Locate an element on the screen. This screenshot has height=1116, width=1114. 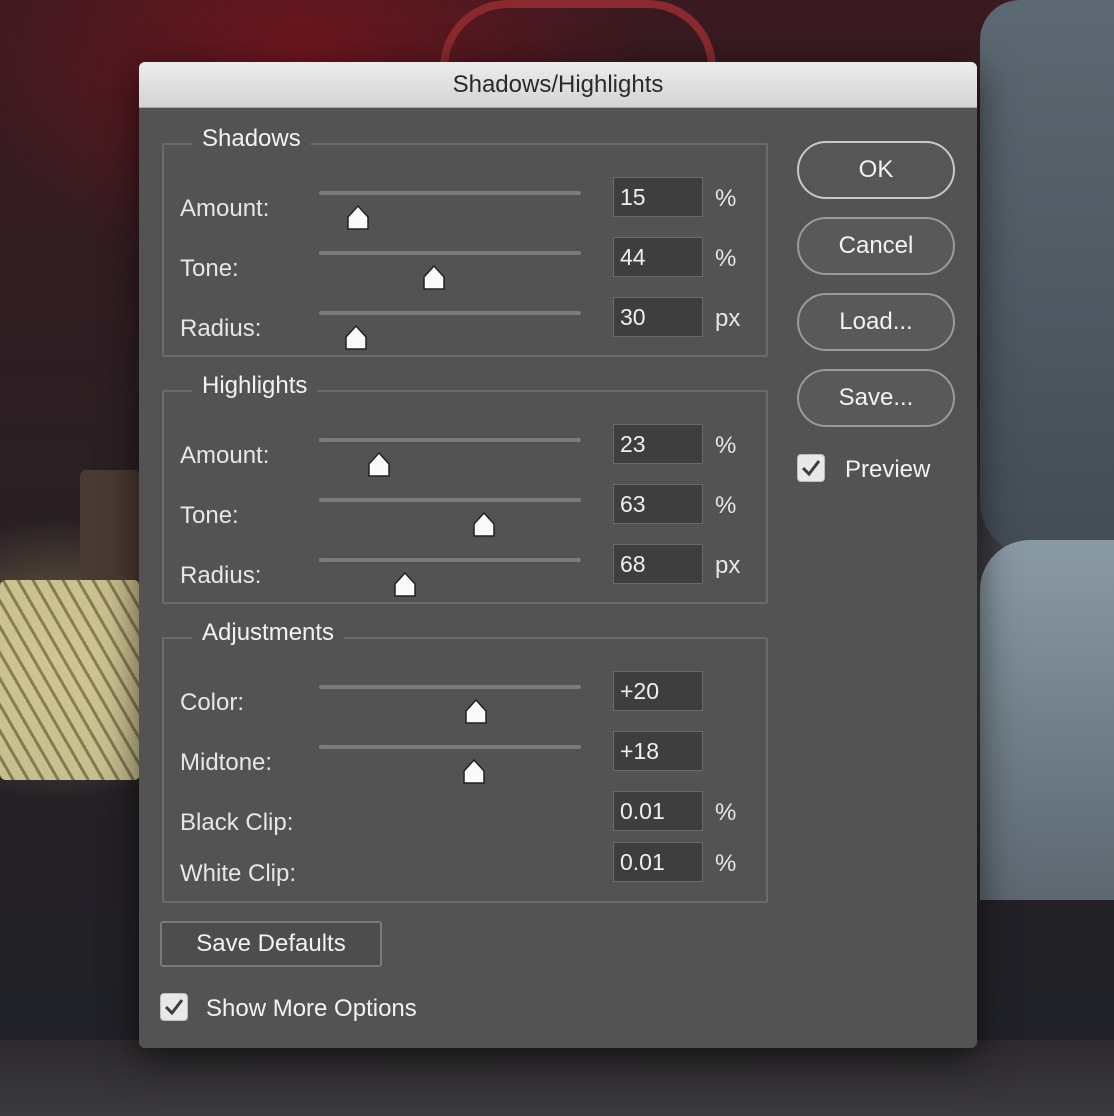
show-more-options-checkbox is located at coordinates (174, 1007).